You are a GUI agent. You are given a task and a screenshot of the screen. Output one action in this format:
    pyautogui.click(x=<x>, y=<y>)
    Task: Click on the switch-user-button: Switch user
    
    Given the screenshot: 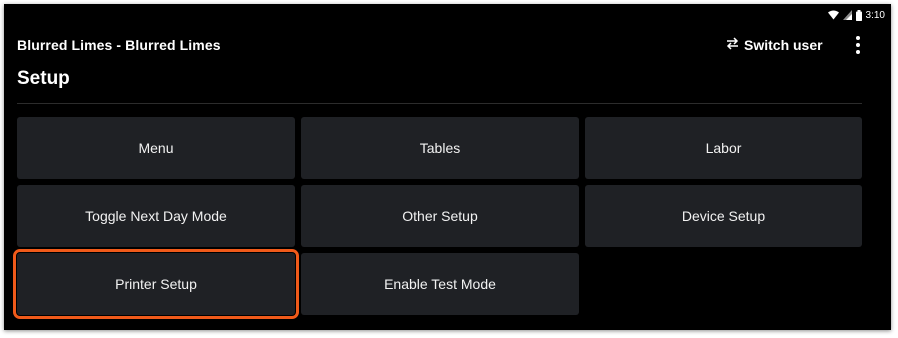 What is the action you would take?
    pyautogui.click(x=774, y=45)
    